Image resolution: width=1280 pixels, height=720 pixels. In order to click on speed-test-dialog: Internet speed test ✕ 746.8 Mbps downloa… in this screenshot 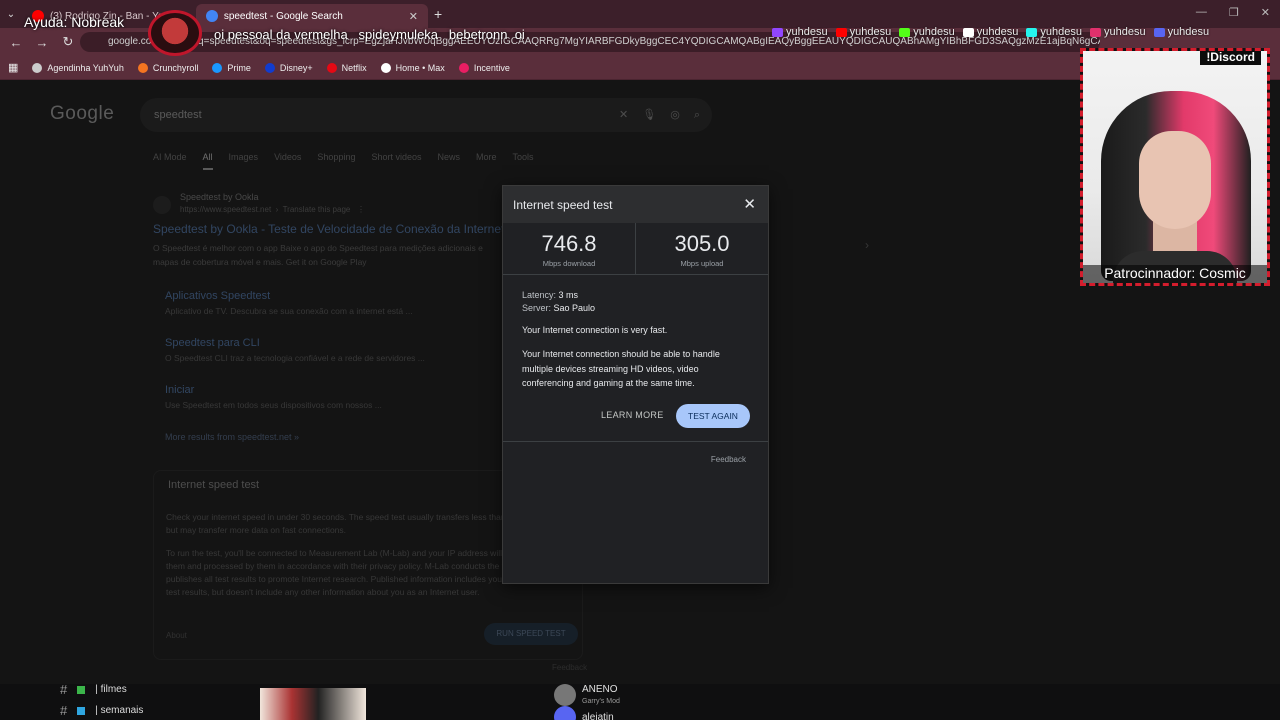, I will do `click(635, 384)`.